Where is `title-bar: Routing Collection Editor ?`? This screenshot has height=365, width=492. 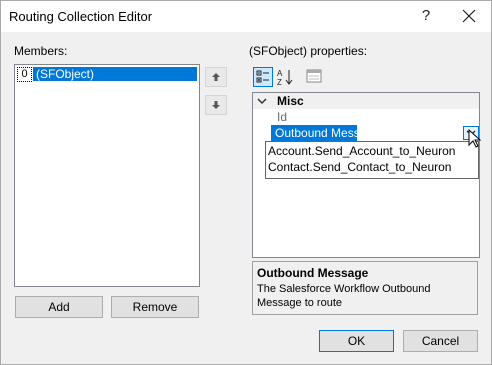
title-bar: Routing Collection Editor ? is located at coordinates (246, 16).